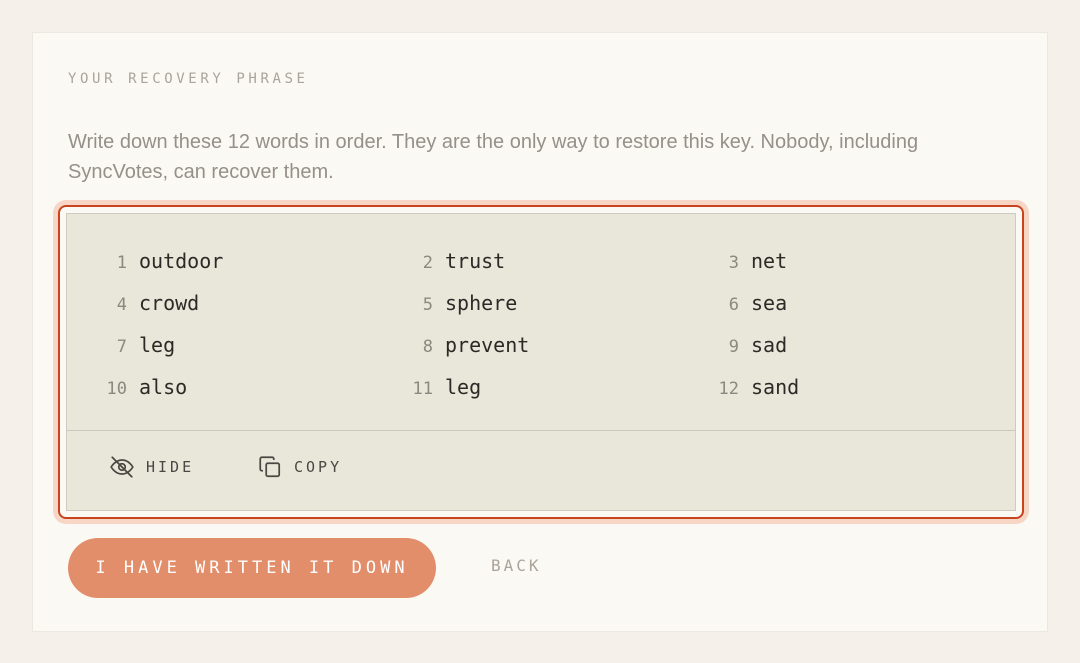  I want to click on word-item: 3 net, so click(733, 261).